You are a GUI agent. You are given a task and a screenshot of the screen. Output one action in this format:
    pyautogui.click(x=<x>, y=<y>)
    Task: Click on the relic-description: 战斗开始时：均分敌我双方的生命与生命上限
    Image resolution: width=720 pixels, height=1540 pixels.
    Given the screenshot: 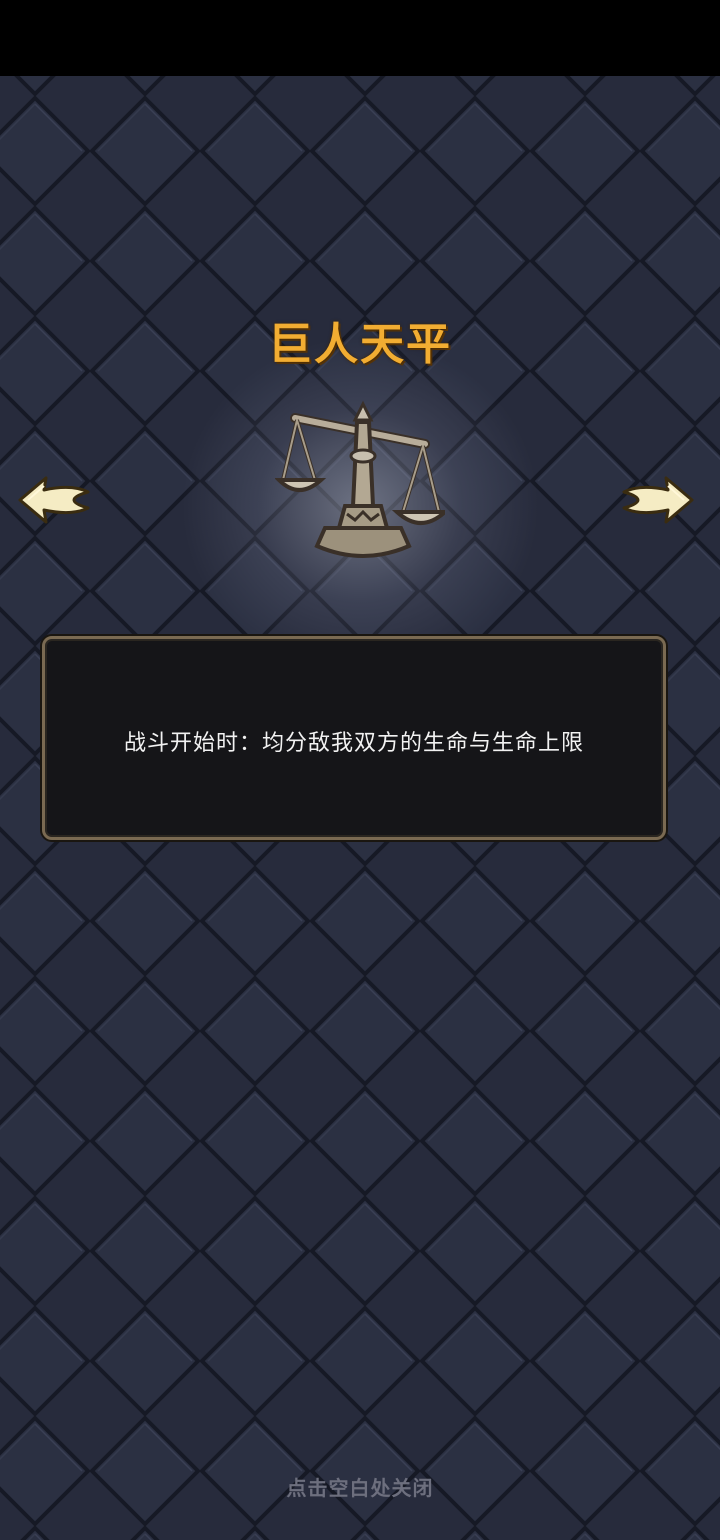 What is the action you would take?
    pyautogui.click(x=353, y=743)
    